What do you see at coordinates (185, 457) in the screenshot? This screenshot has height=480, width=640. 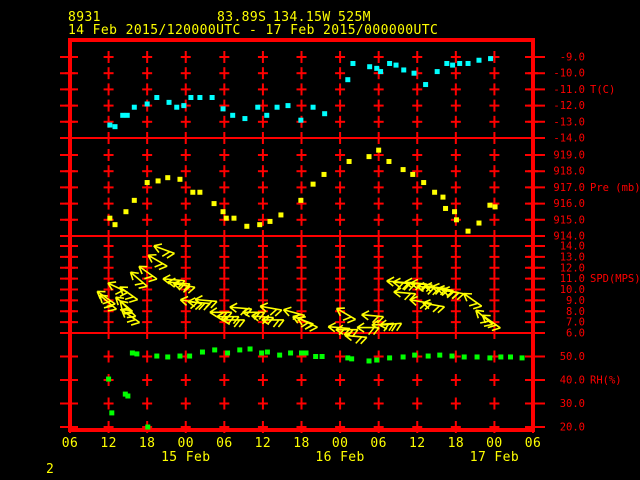 I see `x-date-label: 15 Feb` at bounding box center [185, 457].